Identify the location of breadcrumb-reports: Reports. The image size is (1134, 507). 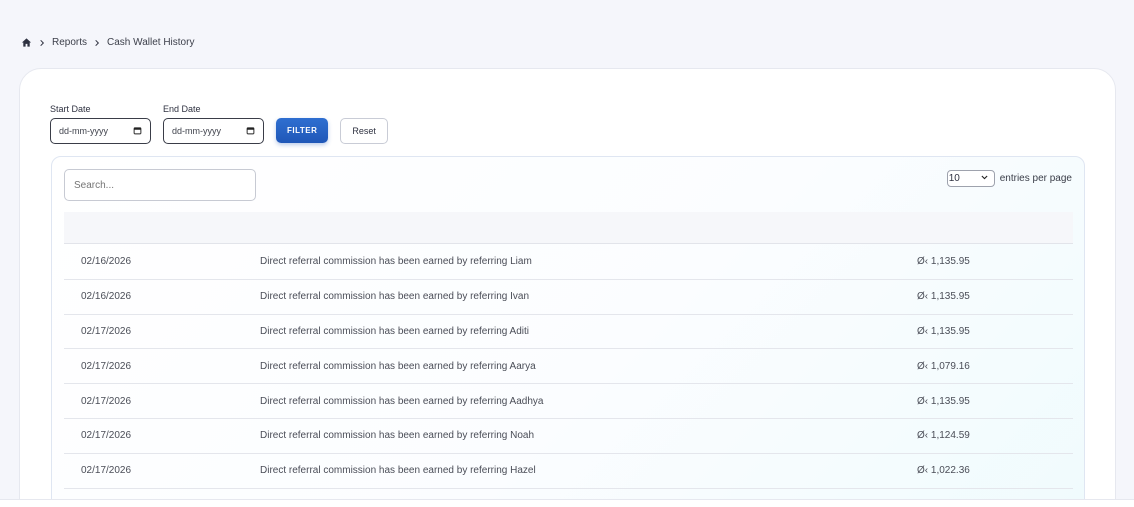
(69, 42).